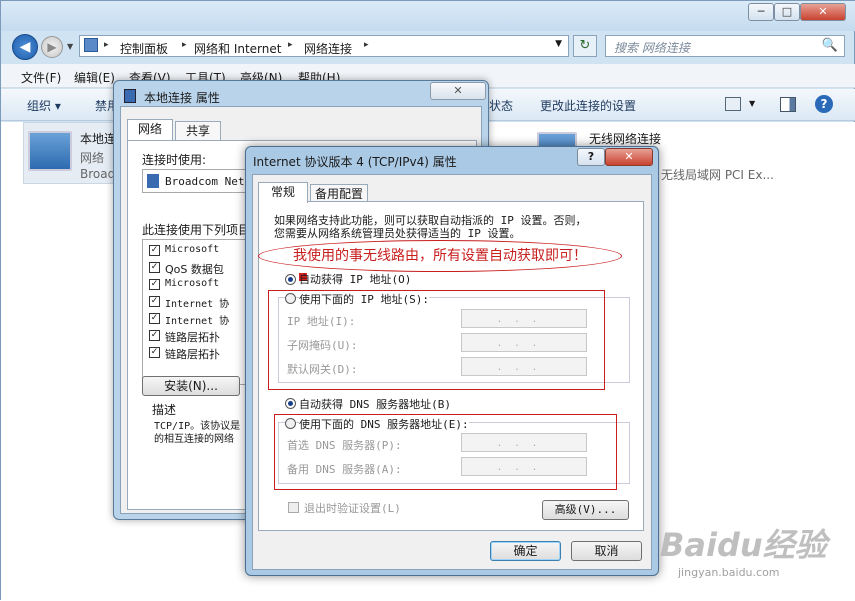 This screenshot has height=601, width=855. What do you see at coordinates (164, 410) in the screenshot?
I see `description-title: 描述` at bounding box center [164, 410].